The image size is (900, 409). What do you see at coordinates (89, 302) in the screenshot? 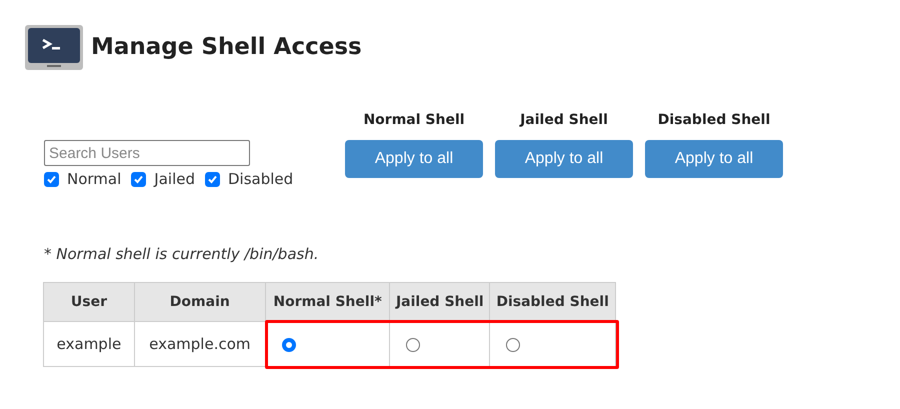
I see `column-header: User` at bounding box center [89, 302].